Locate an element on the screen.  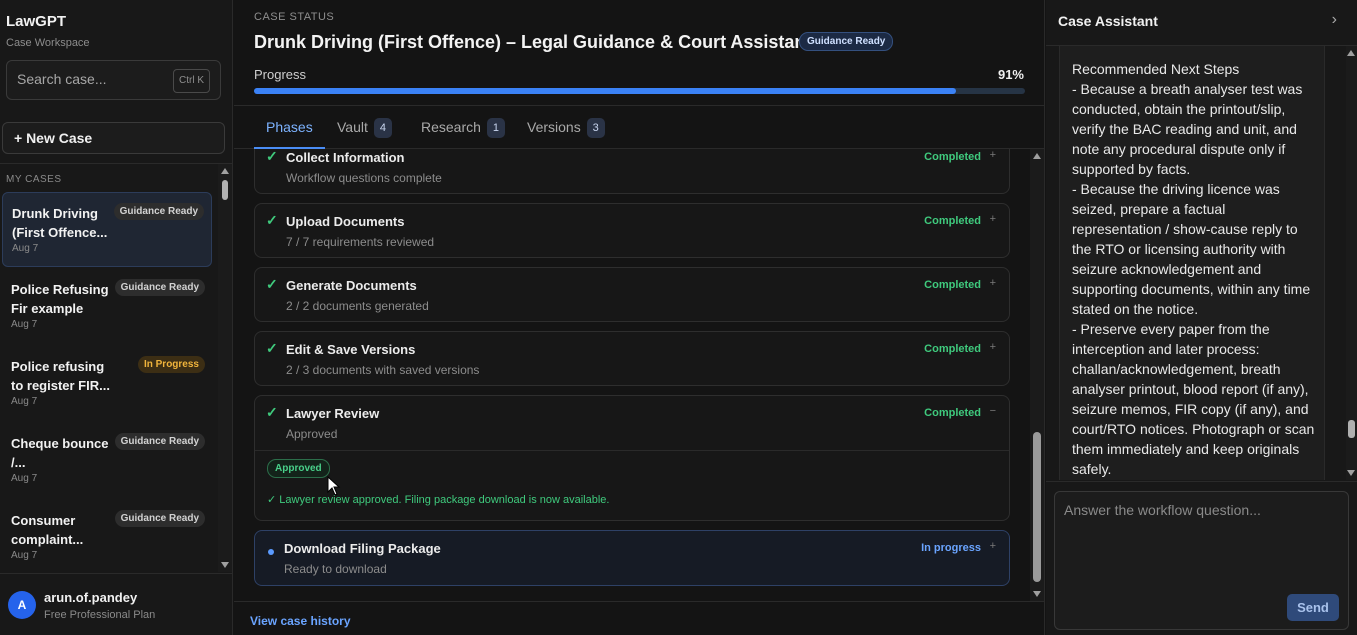
tab-research: Research 1 is located at coordinates (463, 127).